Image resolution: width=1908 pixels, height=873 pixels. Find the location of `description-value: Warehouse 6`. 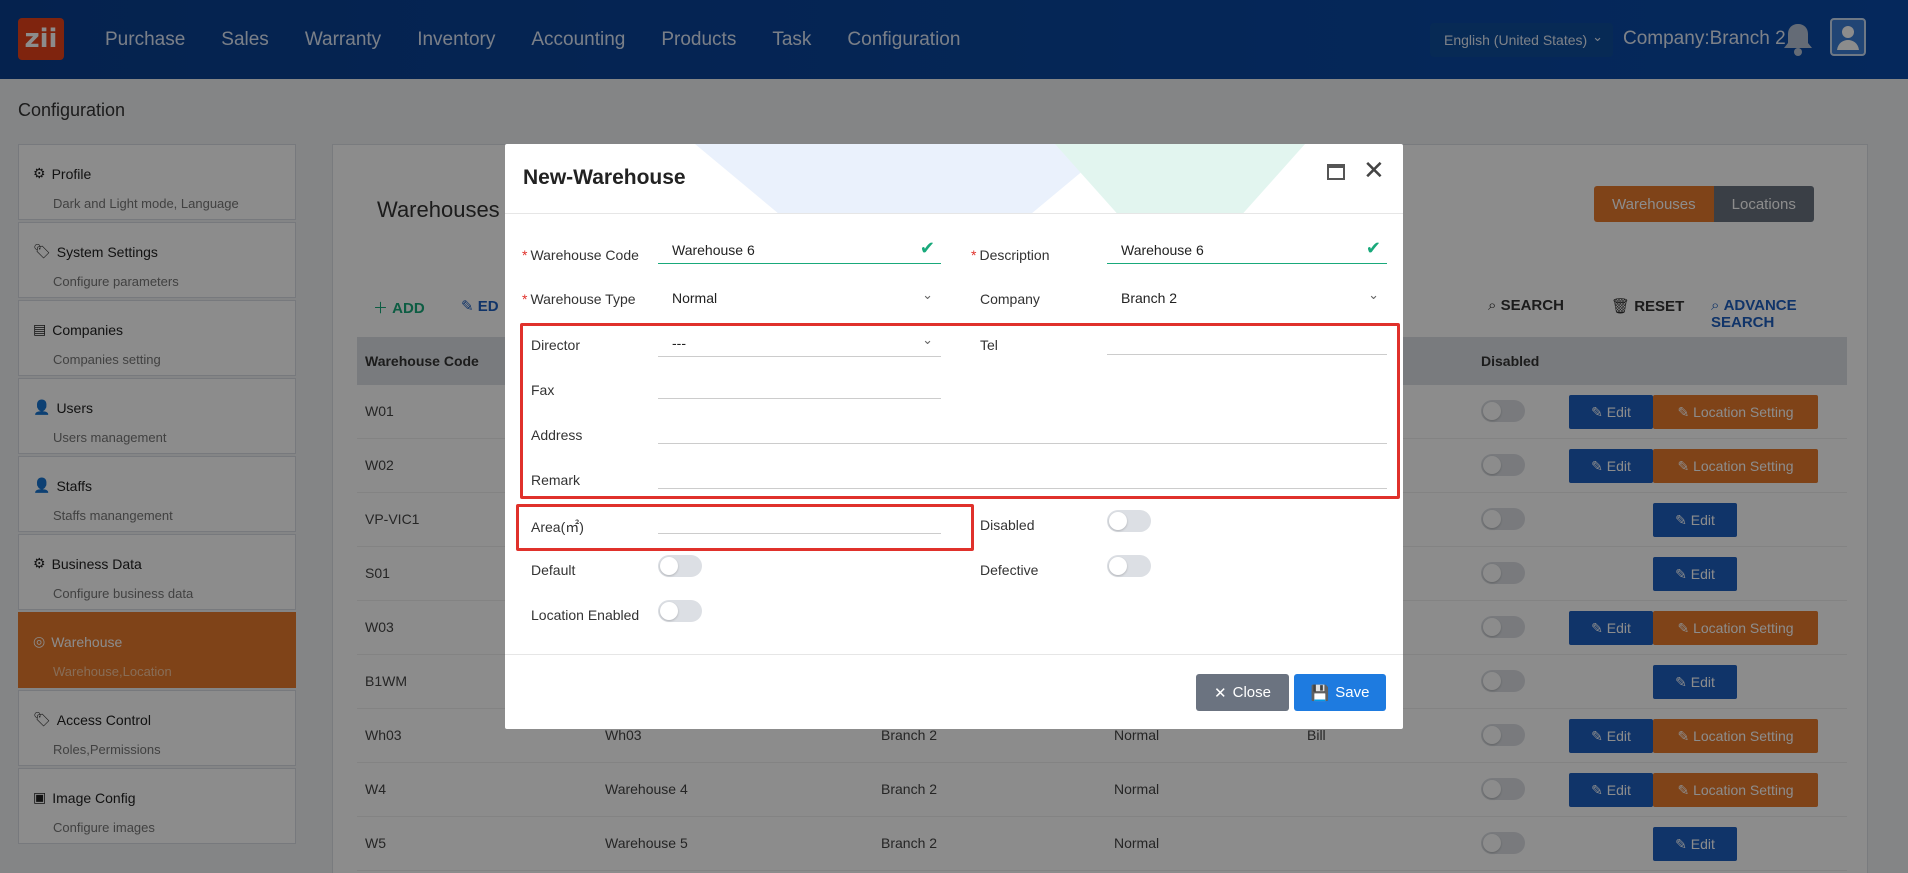

description-value: Warehouse 6 is located at coordinates (1162, 250).